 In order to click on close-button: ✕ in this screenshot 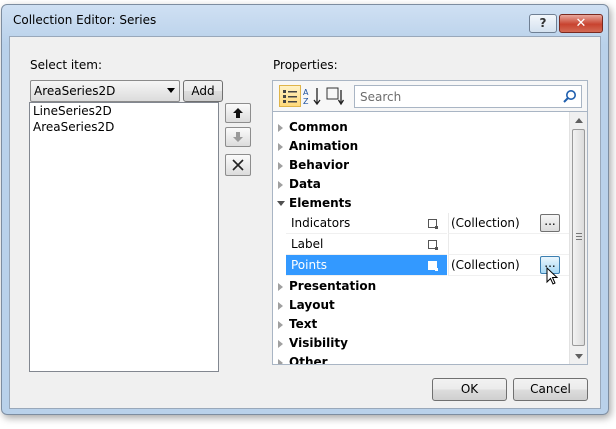, I will do `click(581, 23)`.